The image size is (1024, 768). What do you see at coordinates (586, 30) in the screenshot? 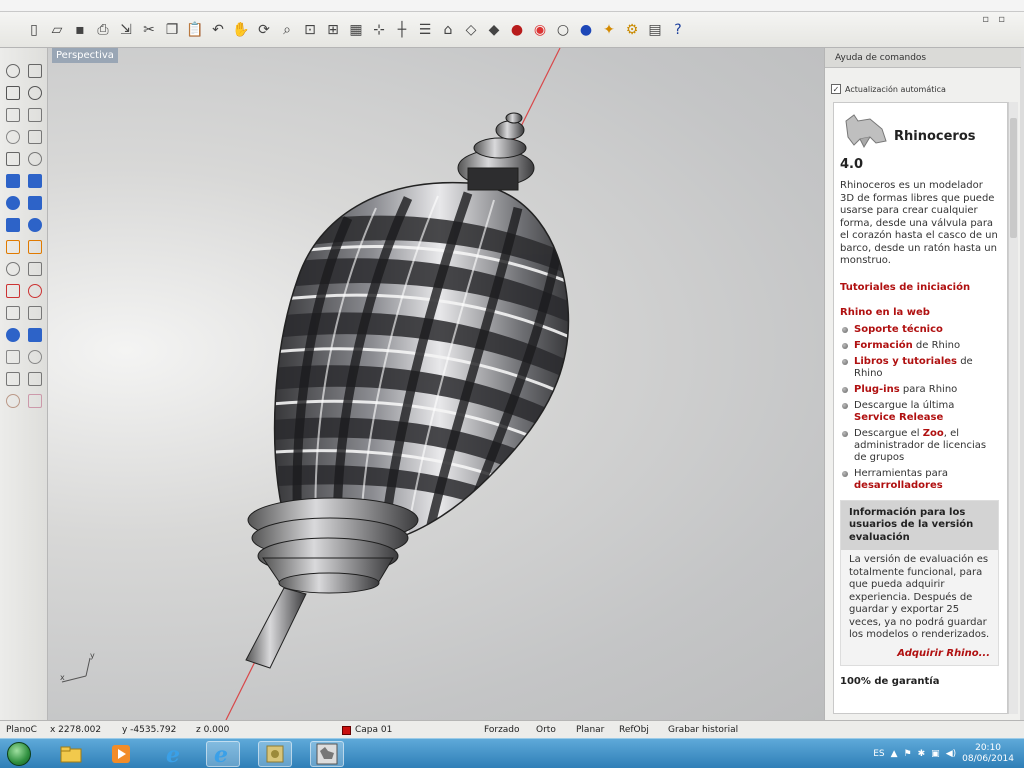
I see `blue-sphere-icon: ●` at bounding box center [586, 30].